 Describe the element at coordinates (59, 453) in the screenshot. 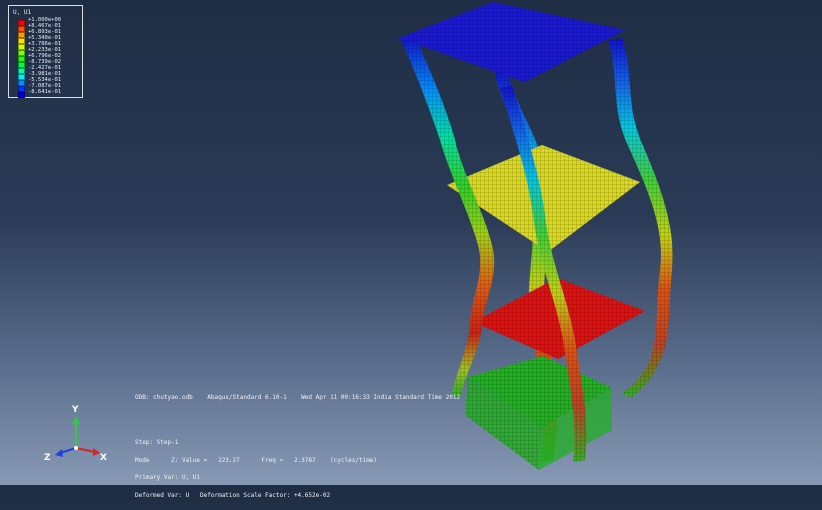

I see `z-axis-arrow-icon` at that location.